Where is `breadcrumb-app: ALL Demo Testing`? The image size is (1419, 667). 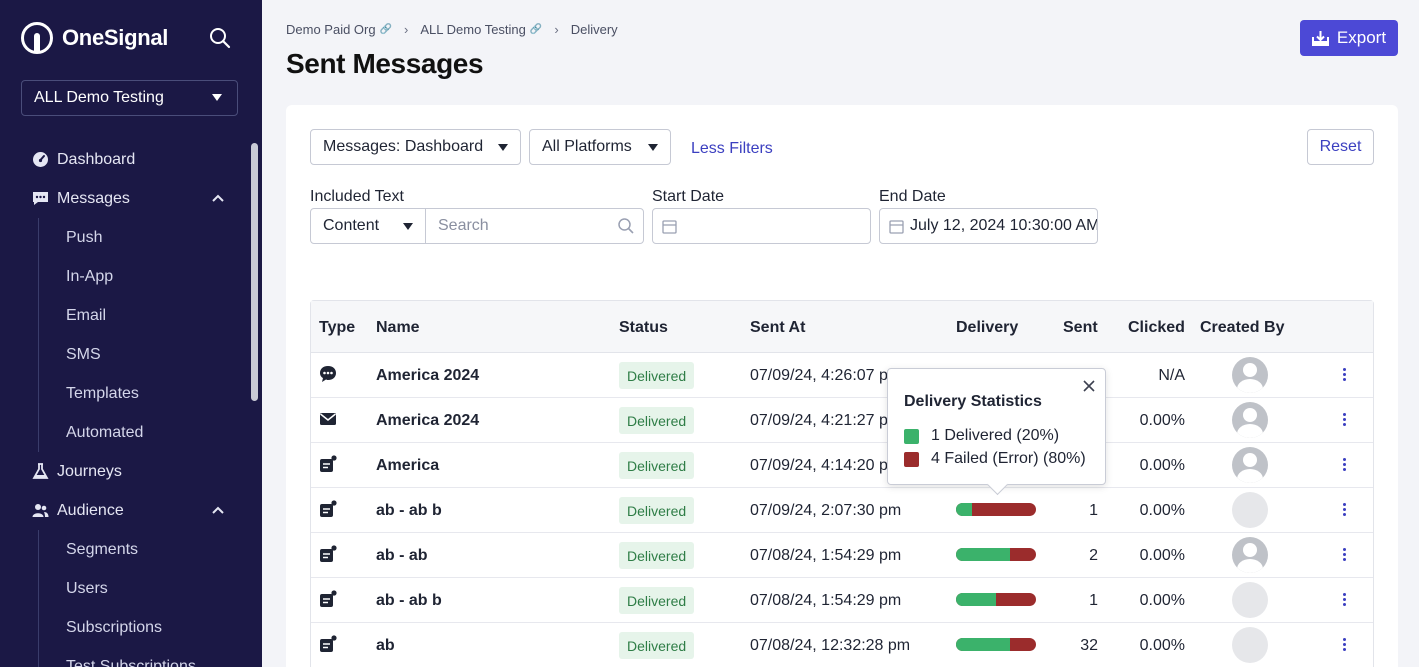
breadcrumb-app: ALL Demo Testing is located at coordinates (473, 29).